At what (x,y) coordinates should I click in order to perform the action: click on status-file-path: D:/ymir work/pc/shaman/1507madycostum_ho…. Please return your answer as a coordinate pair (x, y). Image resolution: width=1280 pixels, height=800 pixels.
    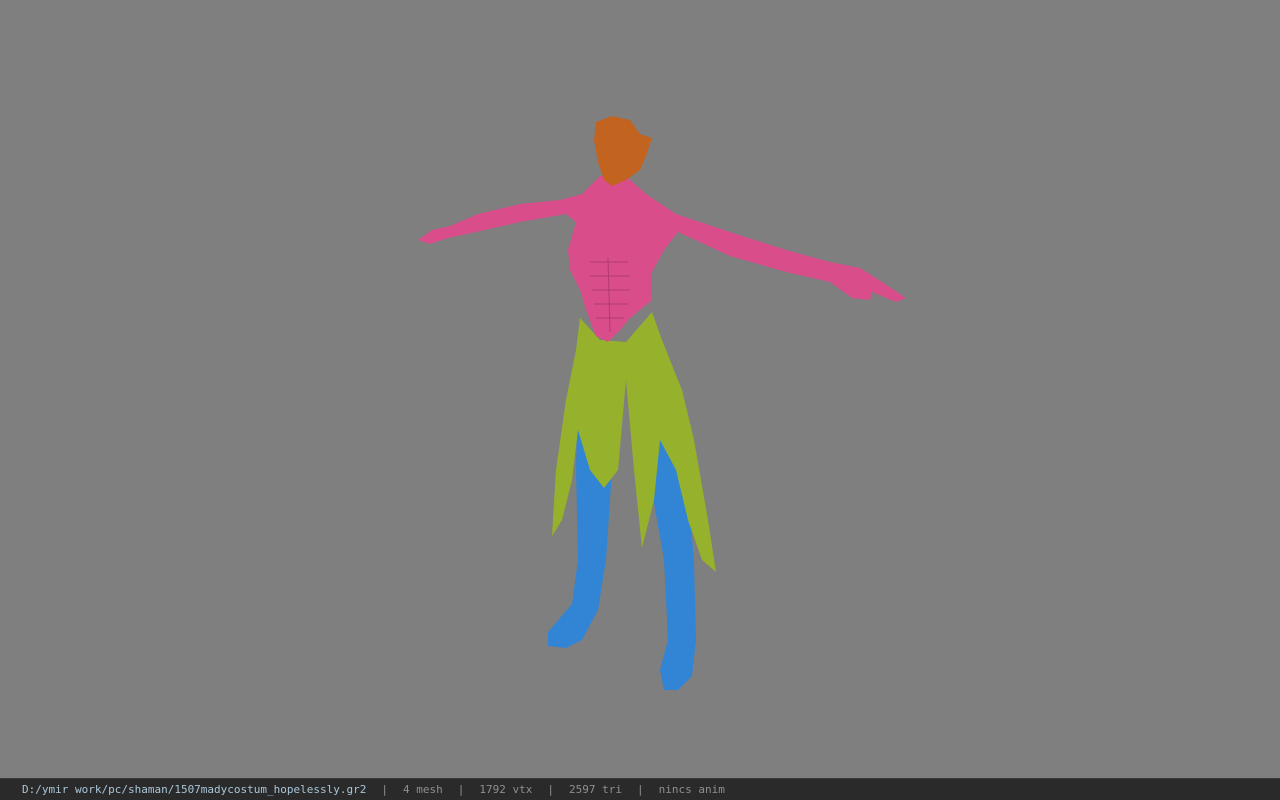
    Looking at the image, I should click on (194, 789).